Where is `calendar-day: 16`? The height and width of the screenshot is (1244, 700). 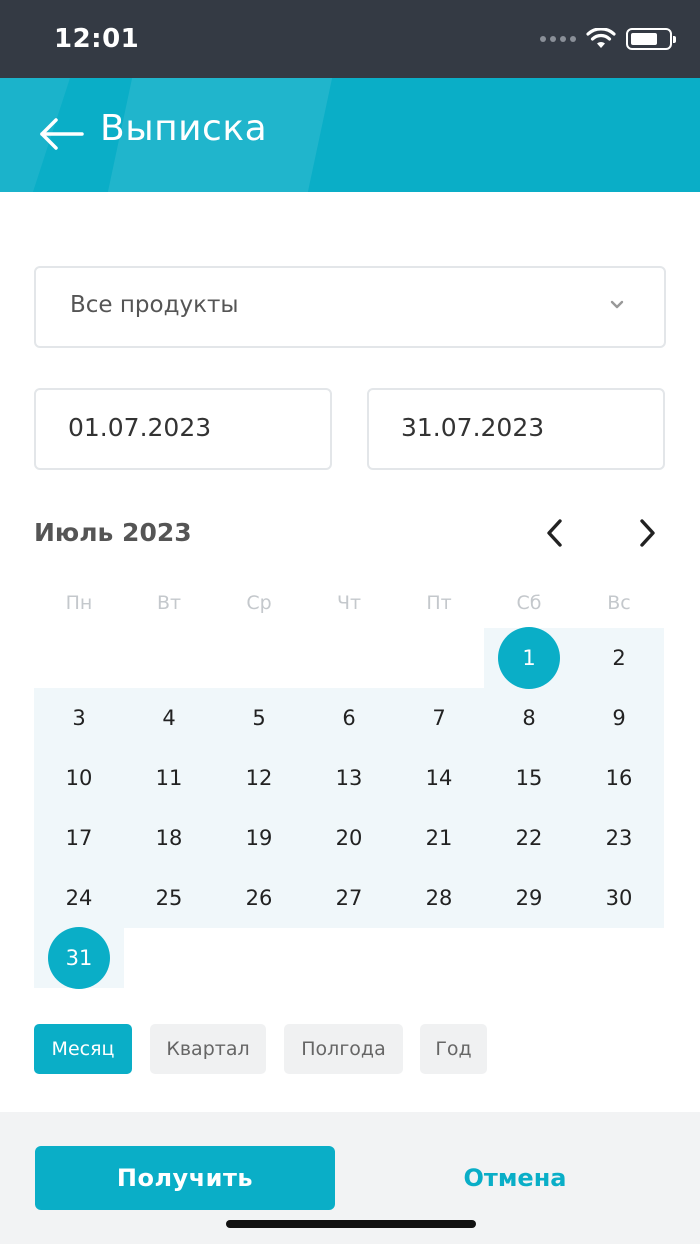
calendar-day: 16 is located at coordinates (619, 778).